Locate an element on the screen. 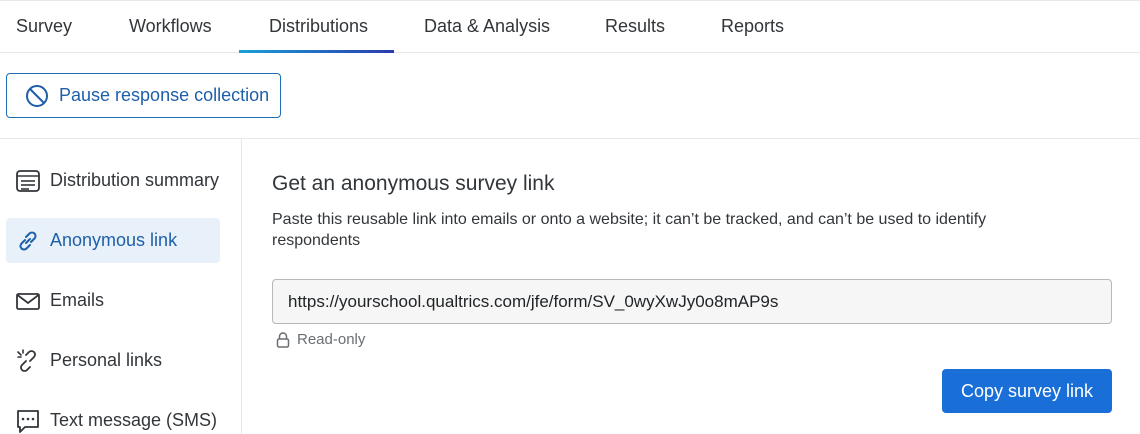  pause-response-collection-button: Pause response collection is located at coordinates (143, 95).